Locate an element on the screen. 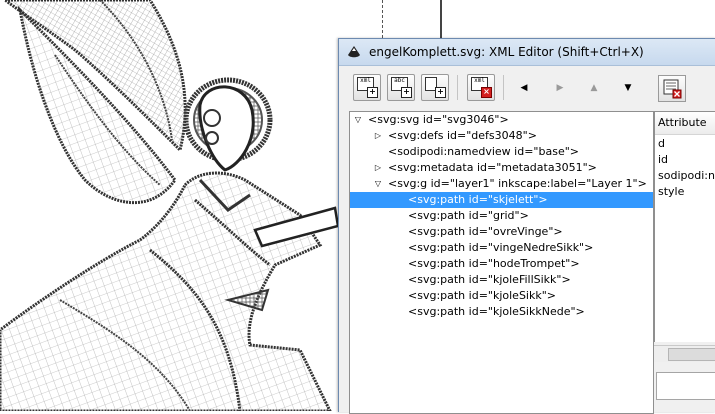 This screenshot has width=715, height=414. tree-node-label: <svg:path id="grid"> is located at coordinates (468, 215).